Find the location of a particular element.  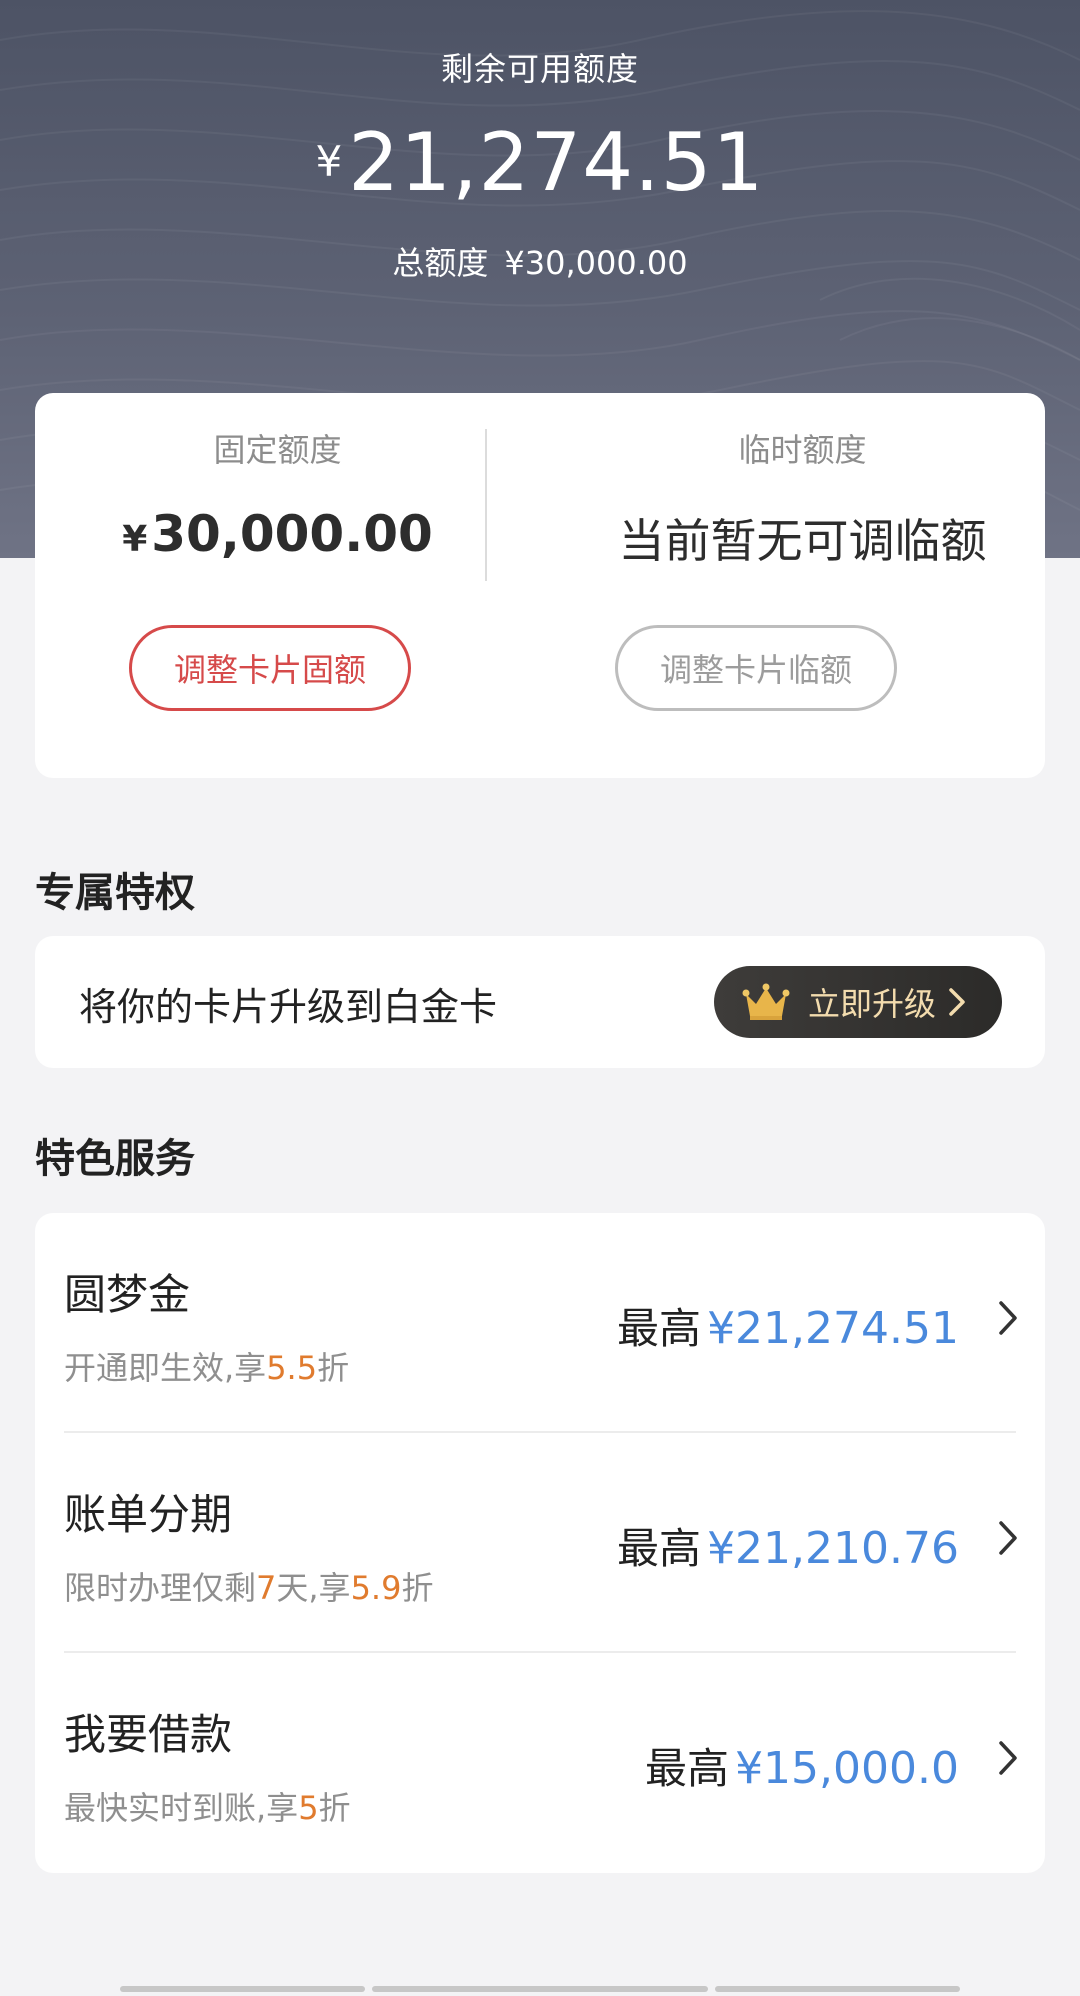

upgrade-now-button: 立即升级 is located at coordinates (858, 1002).